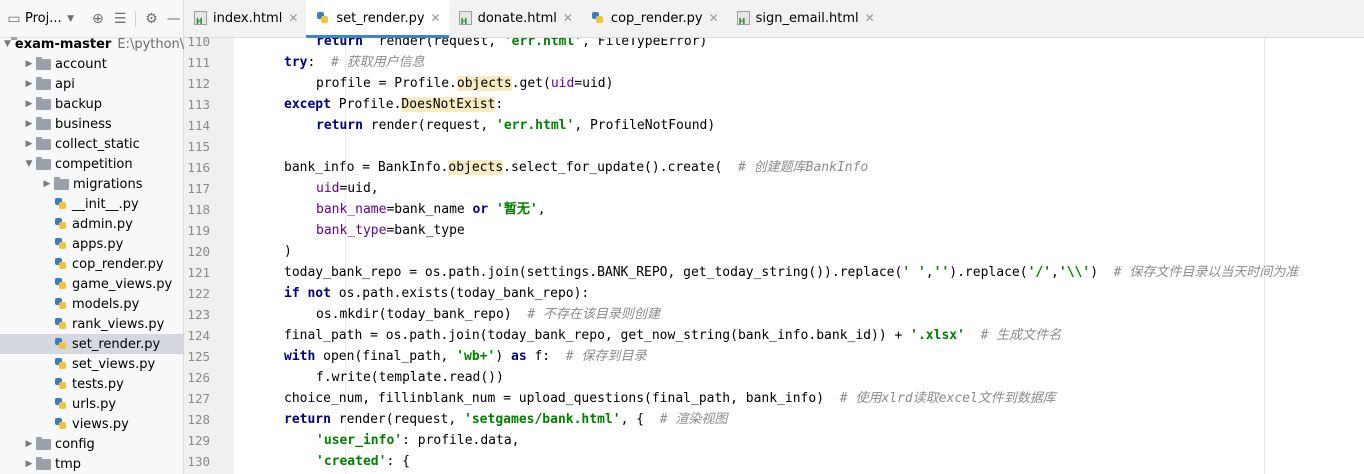 The width and height of the screenshot is (1364, 474). I want to click on tree-item-backup: ▶ backup, so click(92, 104).